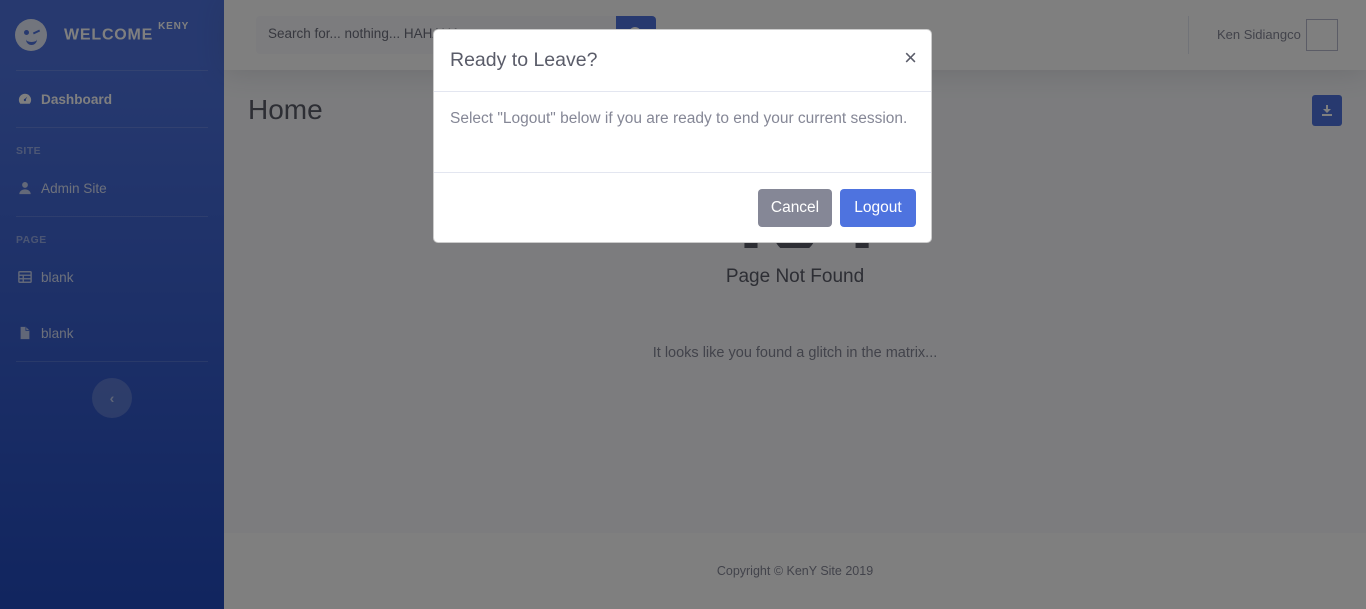 Image resolution: width=1366 pixels, height=609 pixels. What do you see at coordinates (878, 208) in the screenshot?
I see `logout-button: Logout` at bounding box center [878, 208].